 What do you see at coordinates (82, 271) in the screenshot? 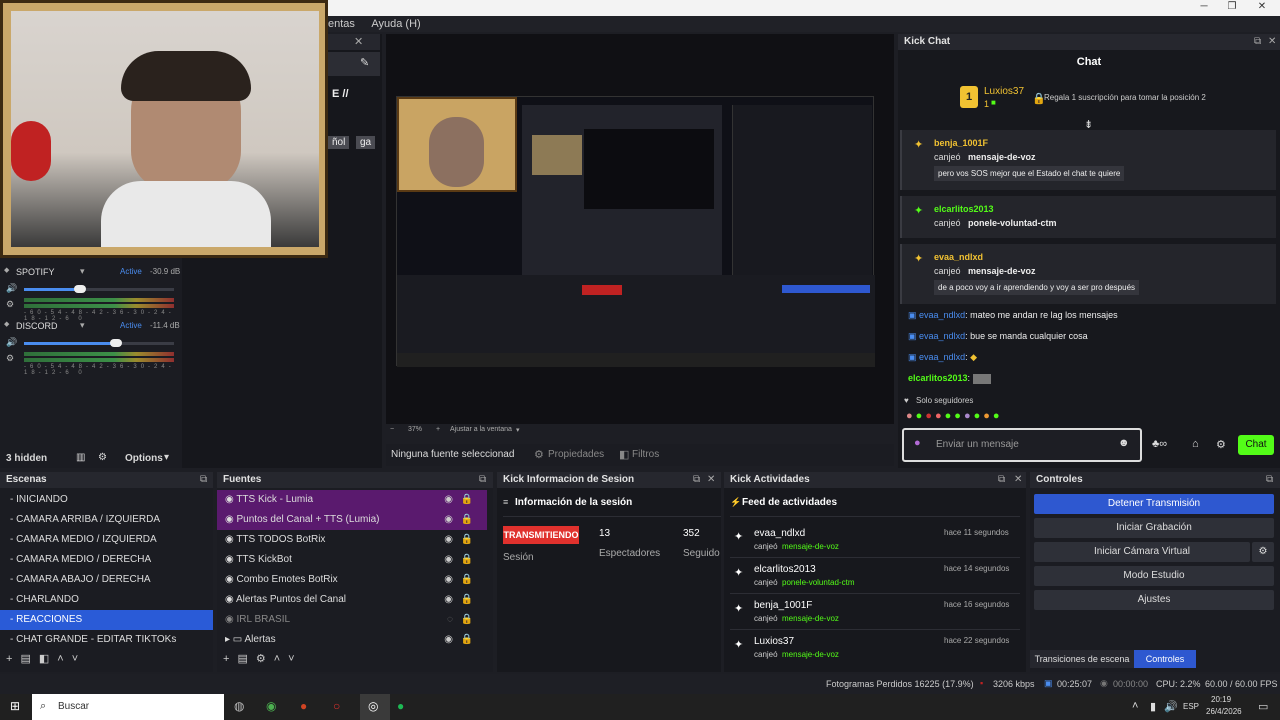
I see `chevron-down-icon: ▾` at bounding box center [82, 271].